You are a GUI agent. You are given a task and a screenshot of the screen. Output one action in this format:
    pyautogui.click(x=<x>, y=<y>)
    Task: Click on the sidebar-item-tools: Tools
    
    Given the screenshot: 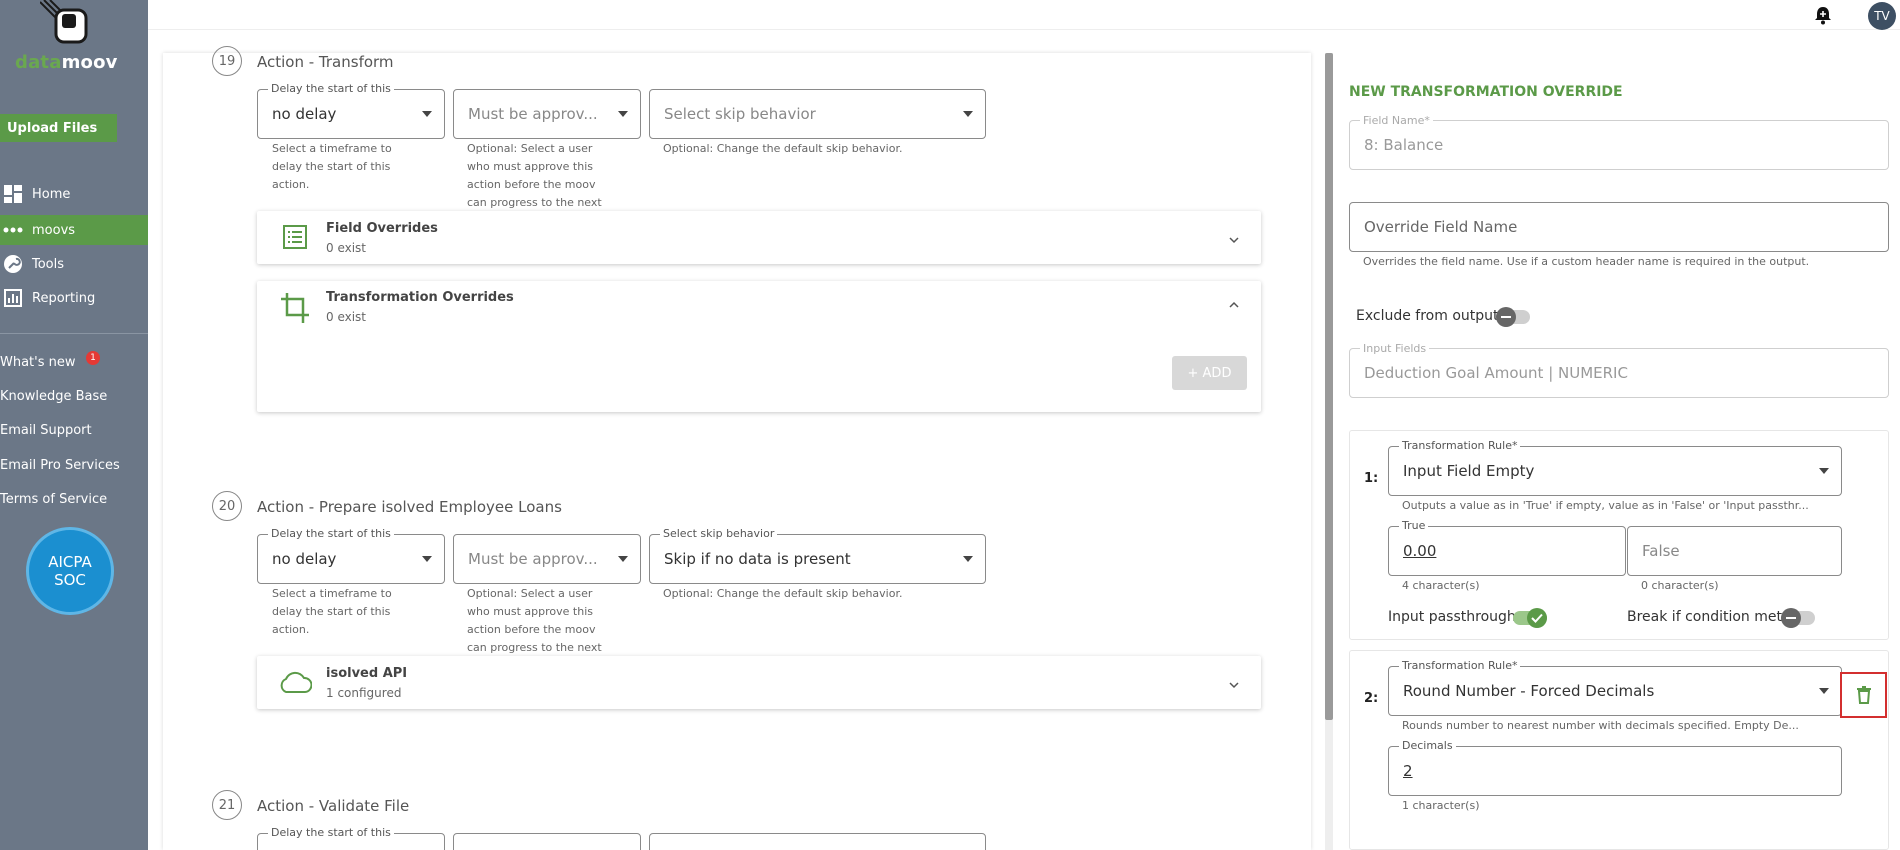 What is the action you would take?
    pyautogui.click(x=74, y=264)
    